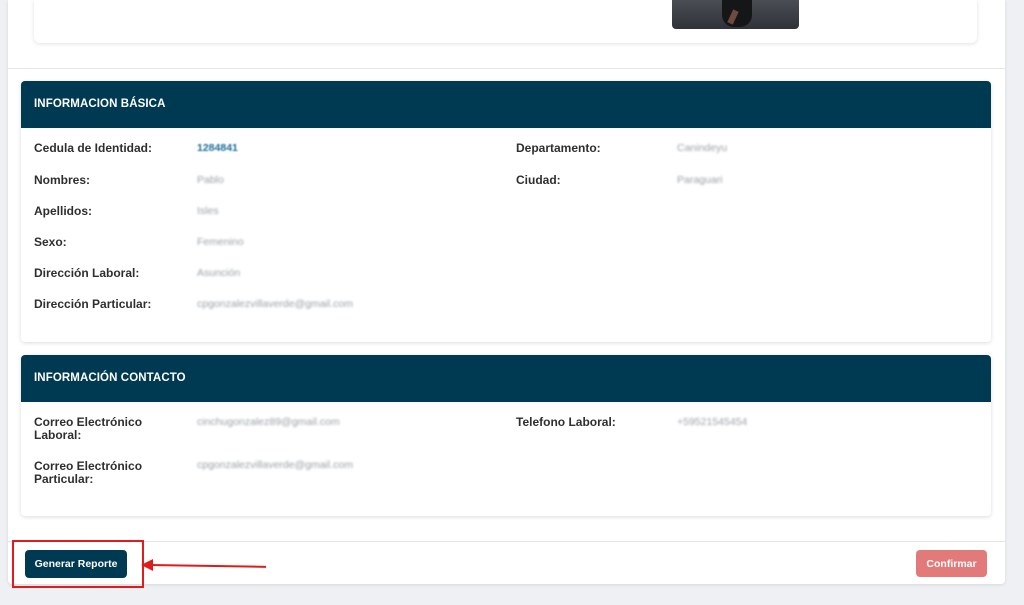  Describe the element at coordinates (268, 422) in the screenshot. I see `correo-laboral-value: cinchugonzalez89@gmail.com` at that location.